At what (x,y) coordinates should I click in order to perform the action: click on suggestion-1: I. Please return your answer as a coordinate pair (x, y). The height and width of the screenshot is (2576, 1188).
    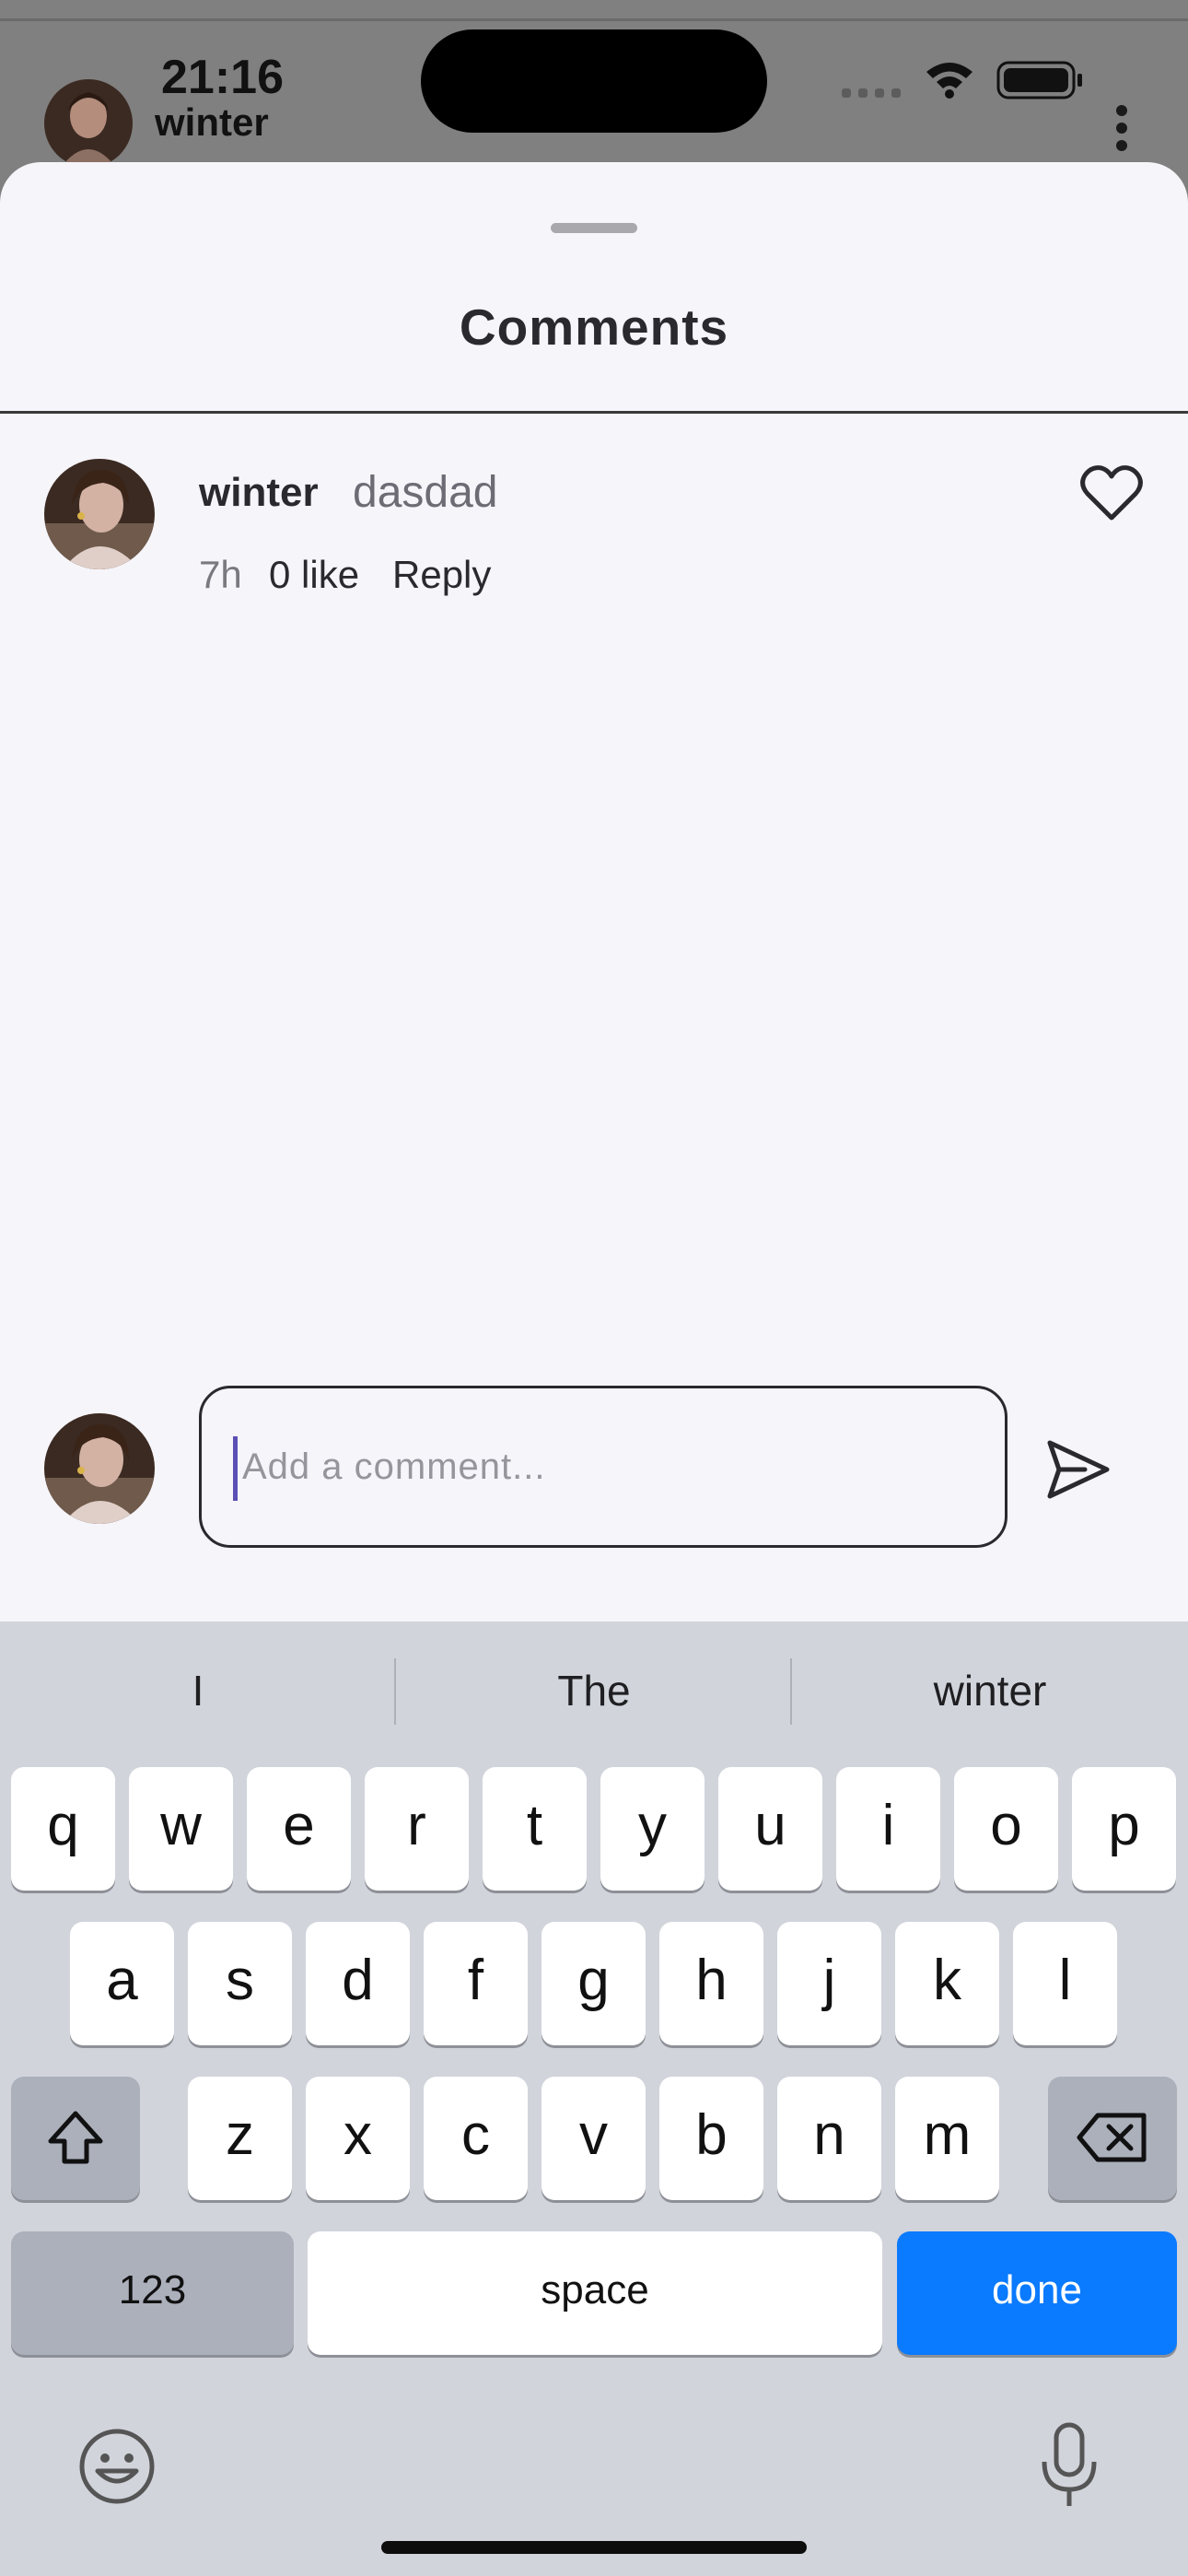
    Looking at the image, I should click on (198, 1690).